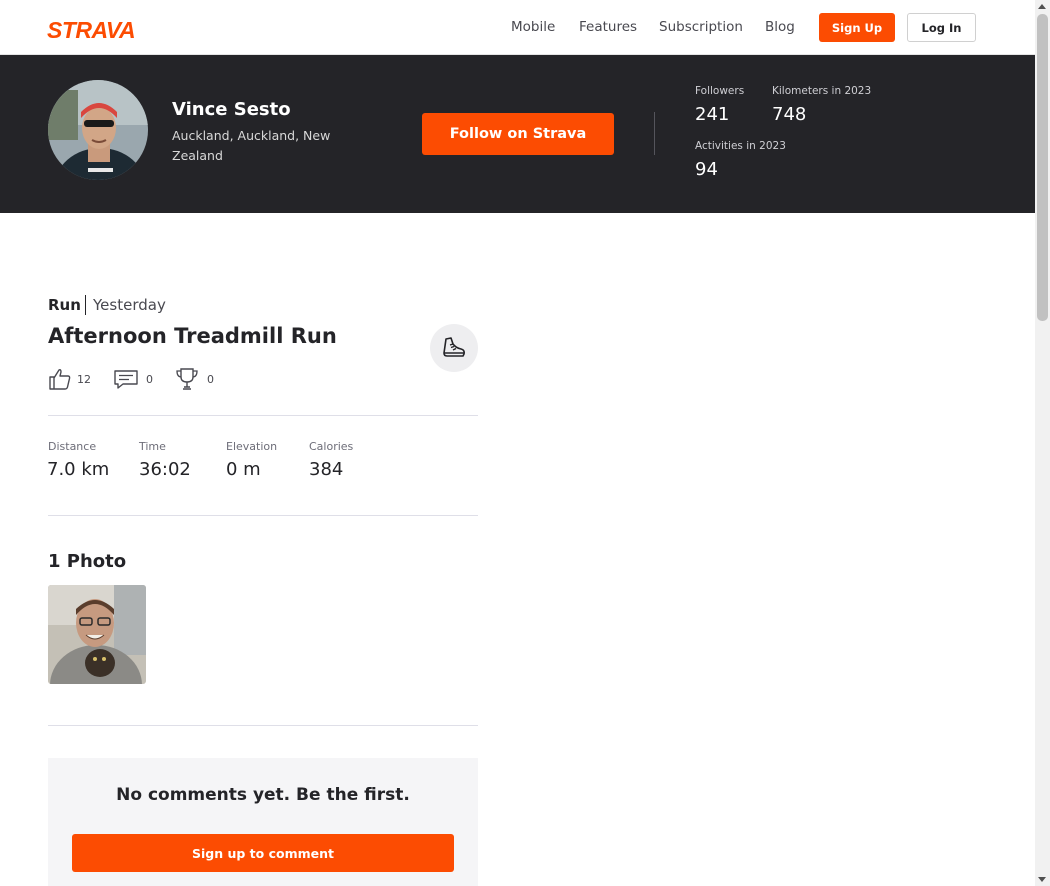  What do you see at coordinates (129, 305) in the screenshot?
I see `activity-date: Yesterday` at bounding box center [129, 305].